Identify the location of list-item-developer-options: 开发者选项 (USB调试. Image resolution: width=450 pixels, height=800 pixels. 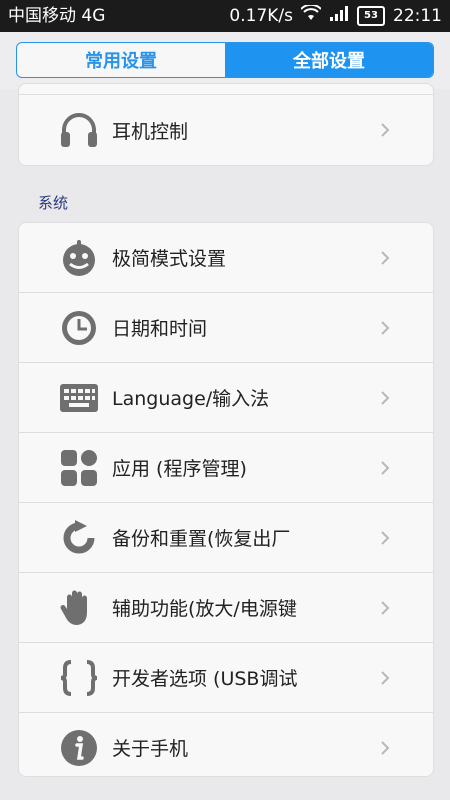
(226, 678).